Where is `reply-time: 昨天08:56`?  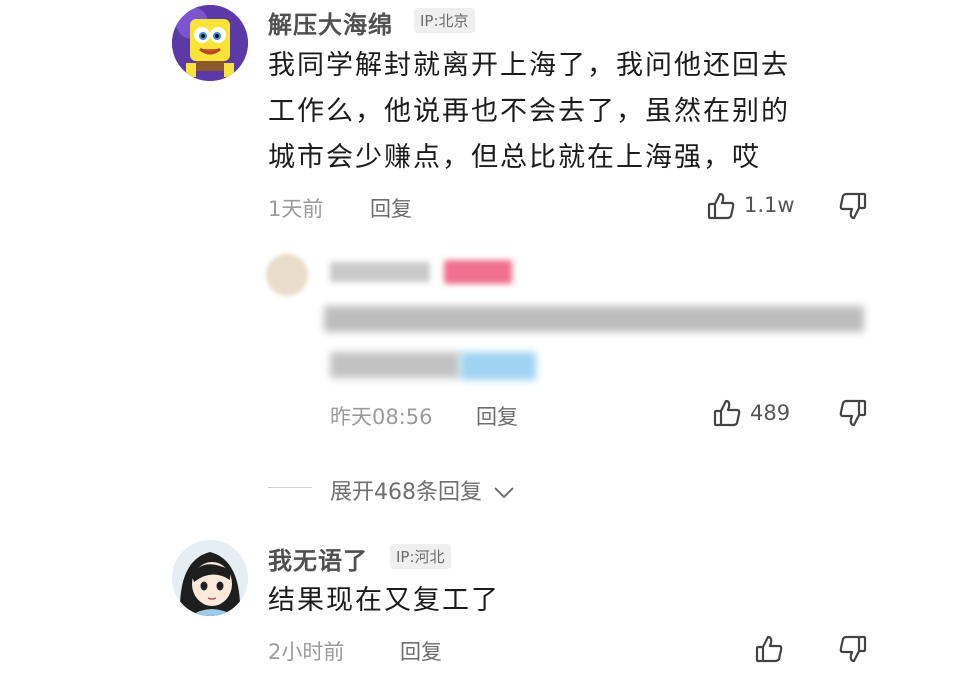
reply-time: 昨天08:56 is located at coordinates (381, 417).